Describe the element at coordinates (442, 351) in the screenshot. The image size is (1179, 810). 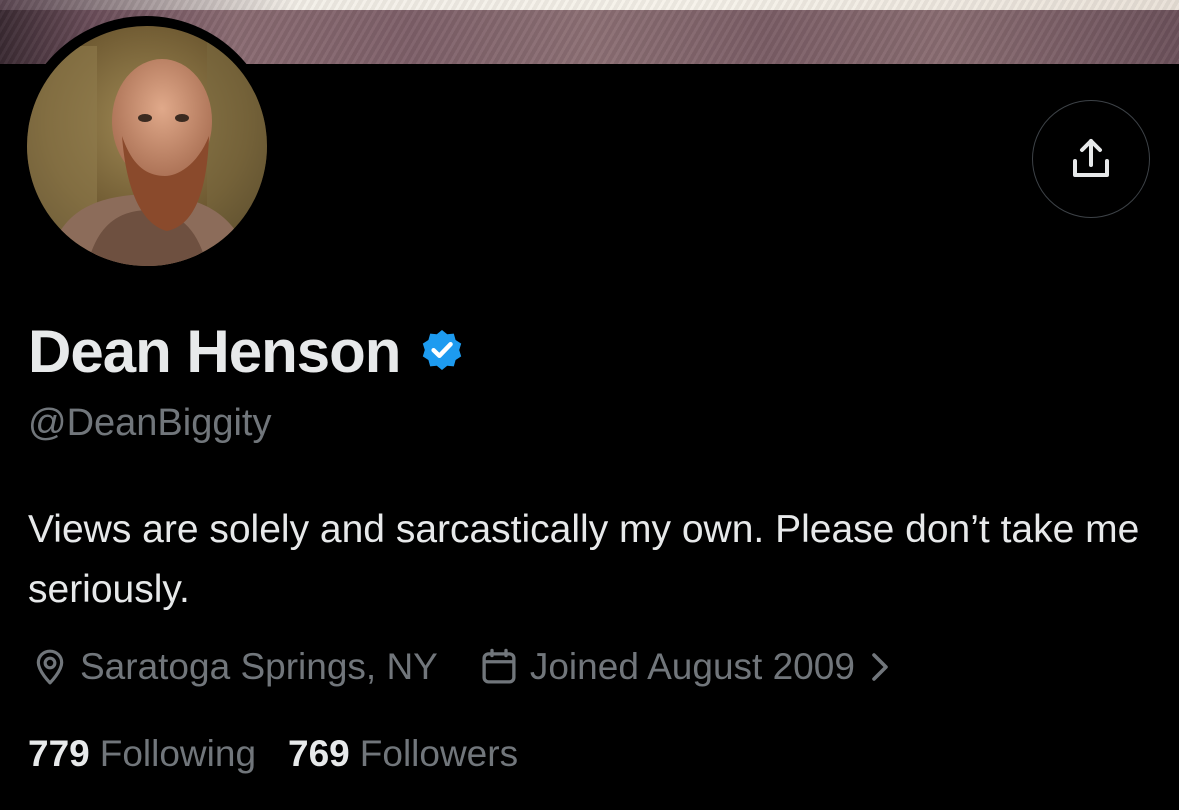
I see `verified-badge-icon` at that location.